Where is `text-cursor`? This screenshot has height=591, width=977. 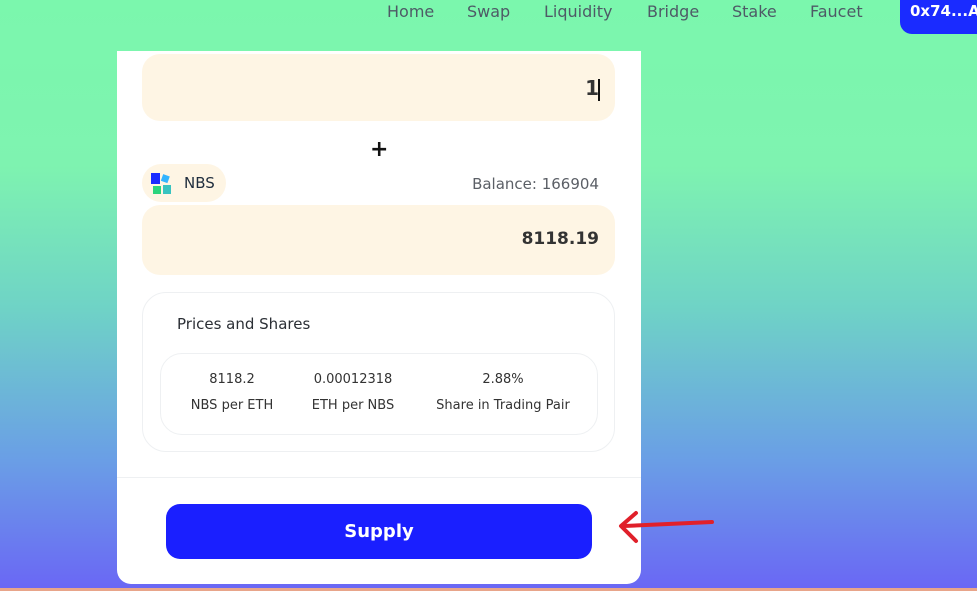 text-cursor is located at coordinates (599, 90).